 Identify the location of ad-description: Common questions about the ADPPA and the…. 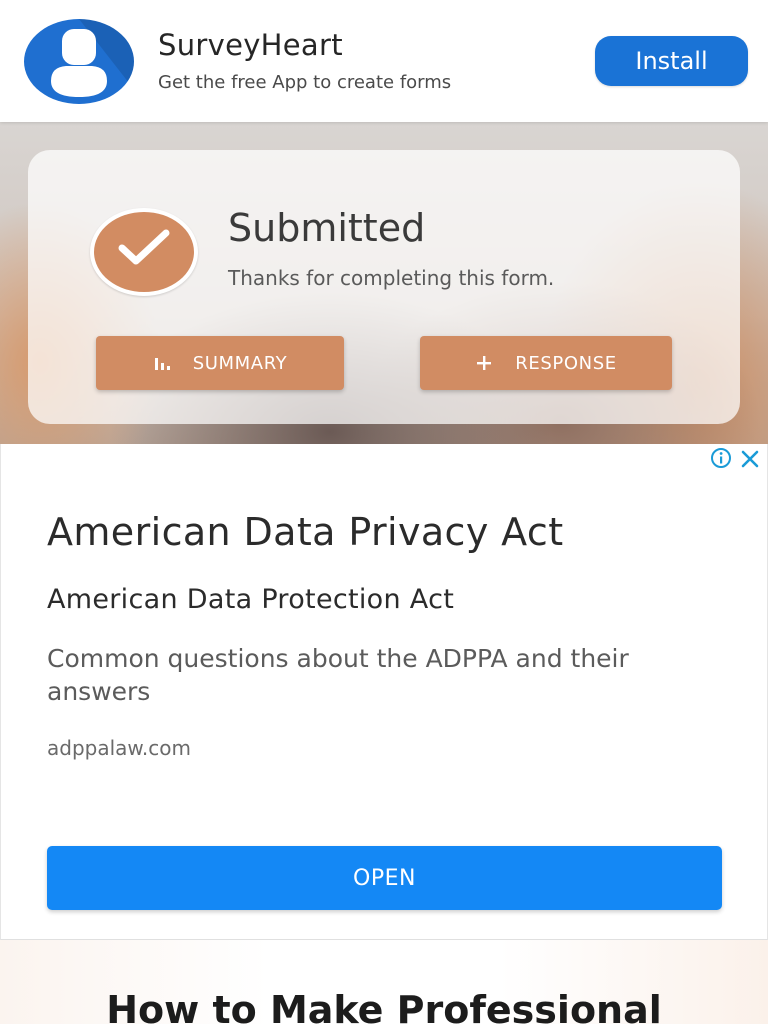
(338, 675).